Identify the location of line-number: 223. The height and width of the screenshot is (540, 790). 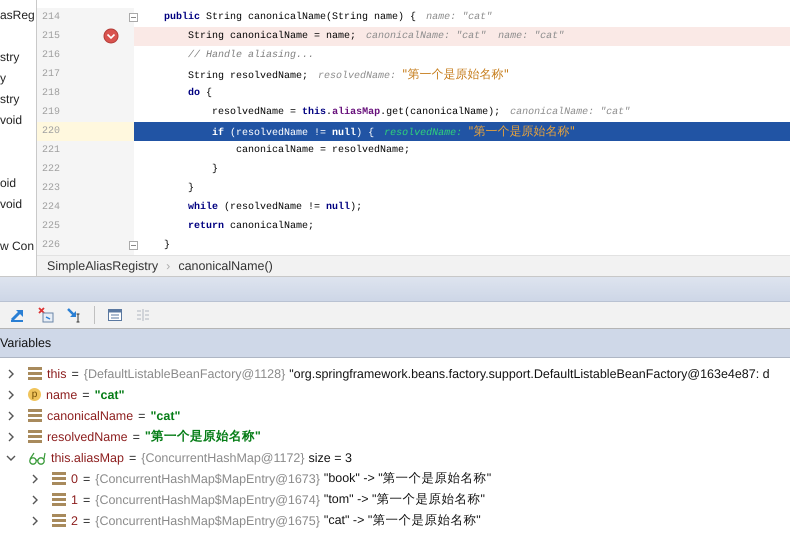
(51, 188).